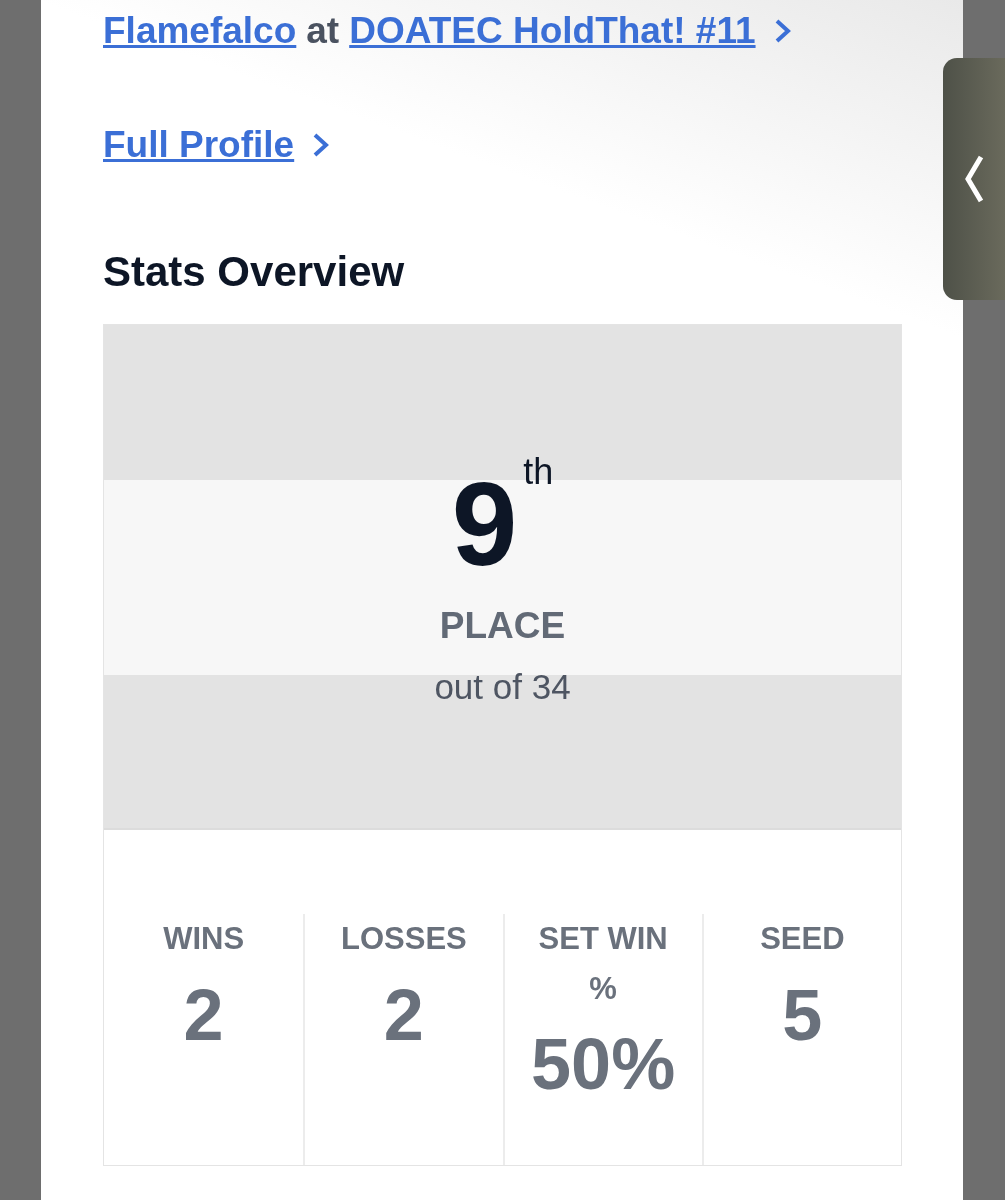 This screenshot has width=1005, height=1200. What do you see at coordinates (199, 145) in the screenshot?
I see `full-profile-link: Full Profile` at bounding box center [199, 145].